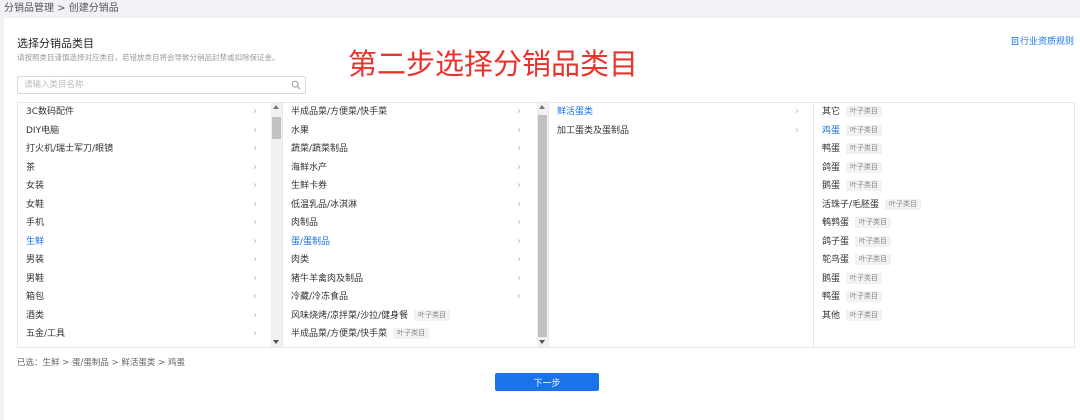  What do you see at coordinates (593, 130) in the screenshot?
I see `category-item-label: 加工蛋类及蛋制品` at bounding box center [593, 130].